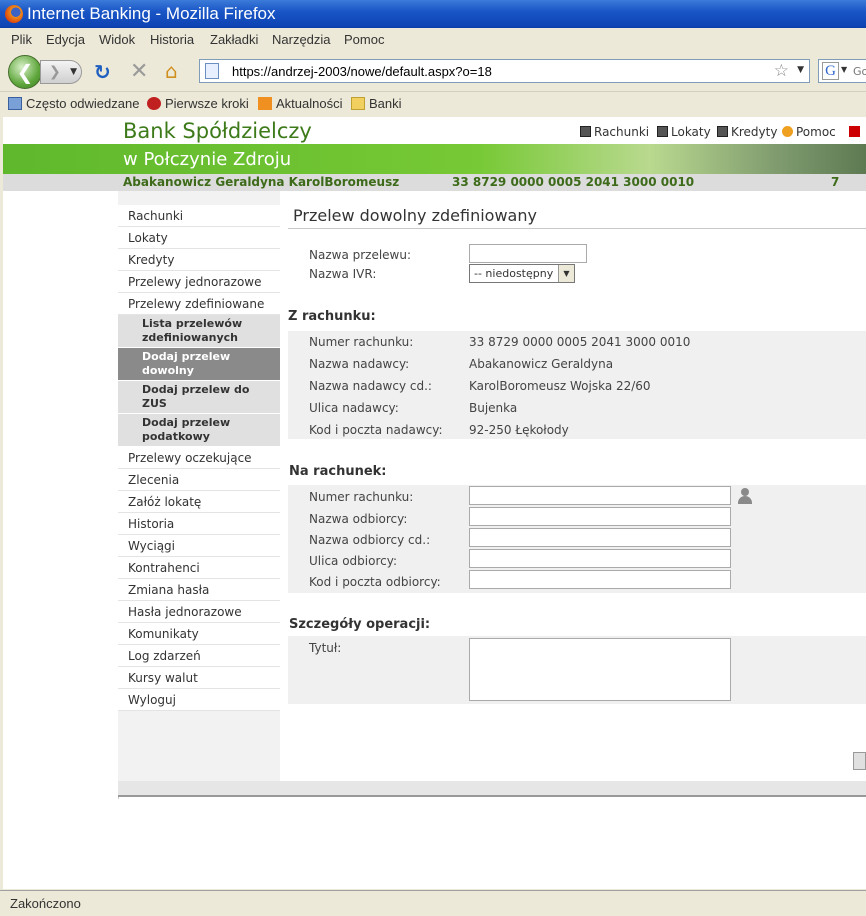 Image resolution: width=866 pixels, height=916 pixels. I want to click on title-label: Tytuł:, so click(325, 648).